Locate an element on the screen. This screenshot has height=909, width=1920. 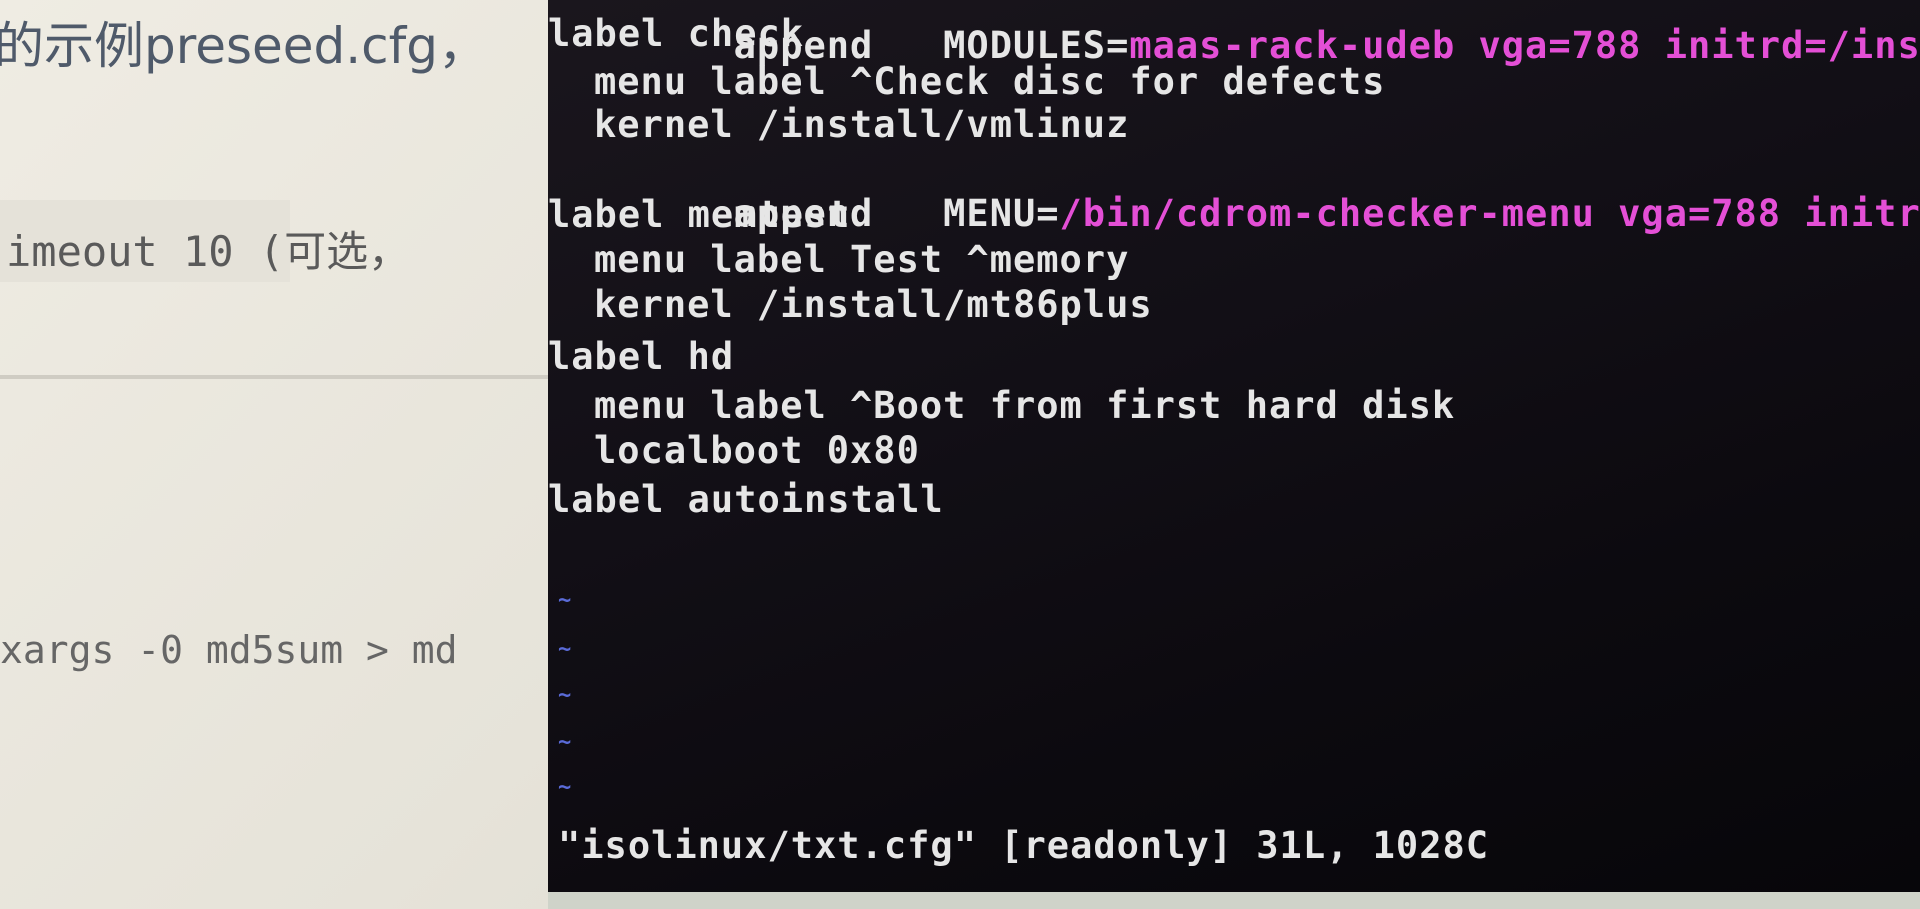
config-line: localboot 0x80 is located at coordinates (757, 450).